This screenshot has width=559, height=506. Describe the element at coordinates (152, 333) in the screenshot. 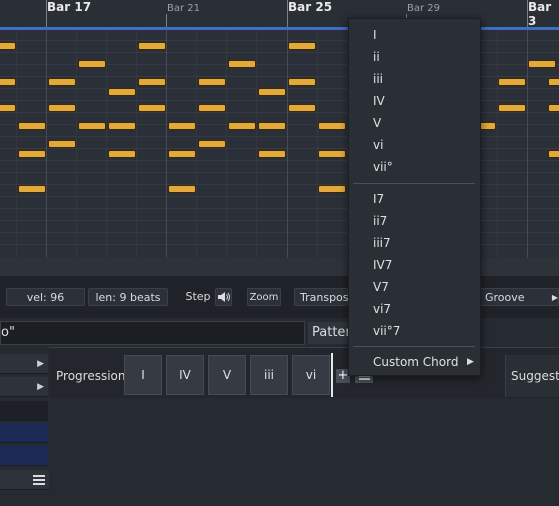

I see `pattern-name-field: o"` at that location.